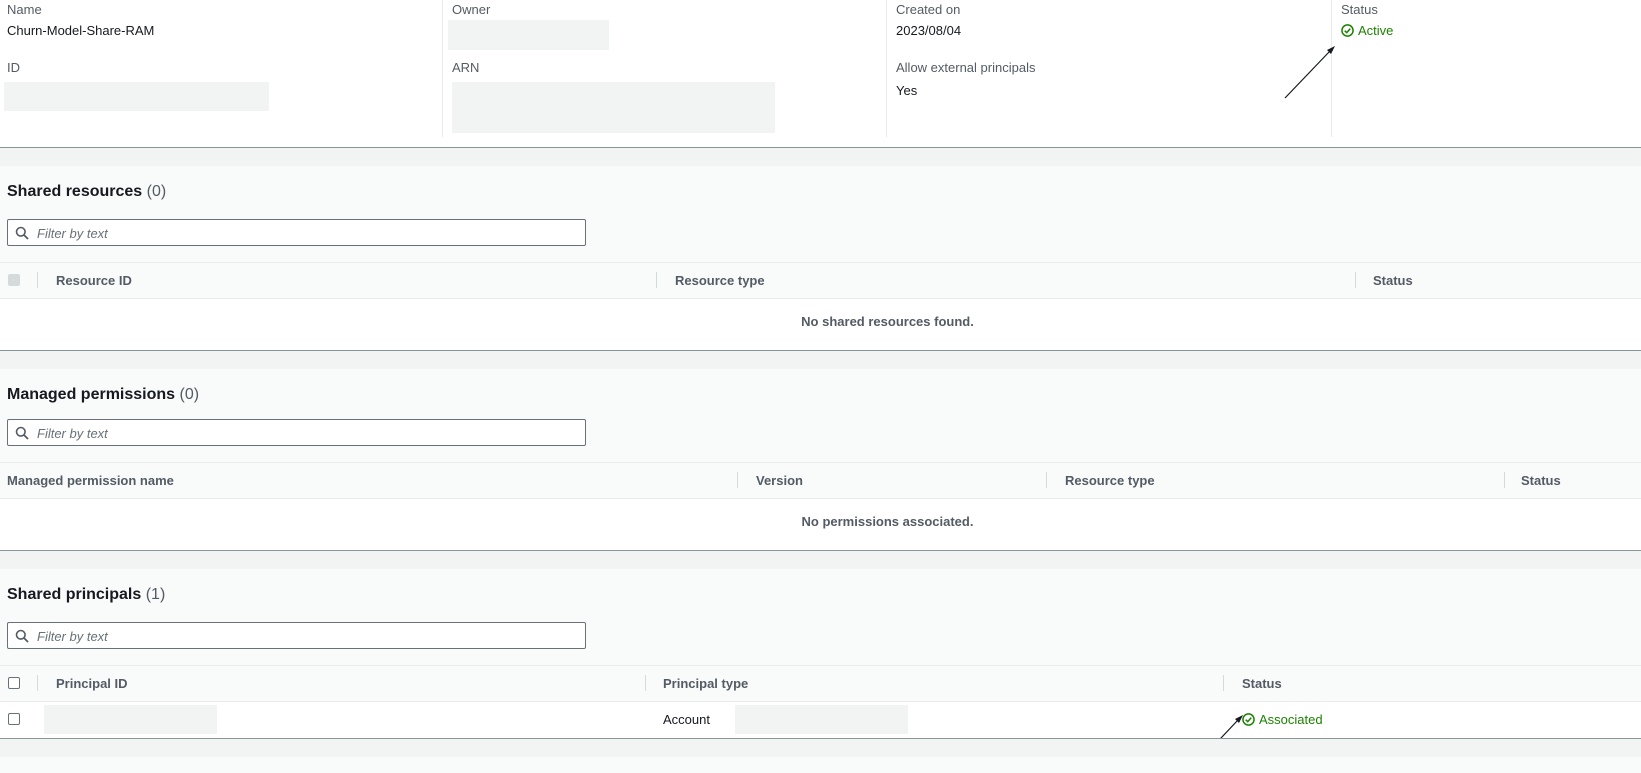 The width and height of the screenshot is (1641, 773). I want to click on shared-principals-filter-input: Filter by text, so click(296, 635).